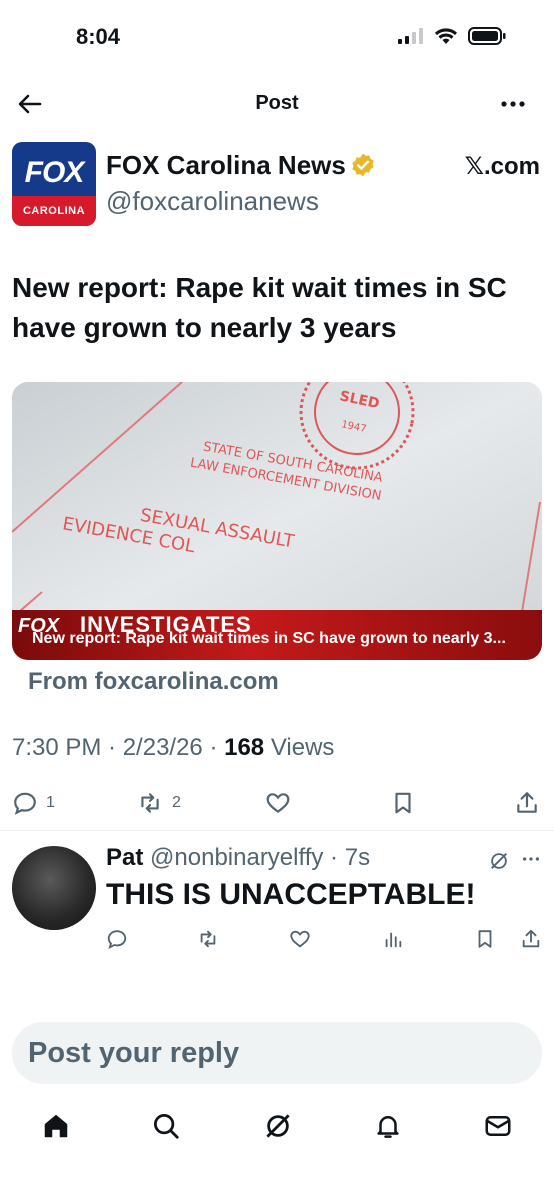 This screenshot has height=1200, width=554. I want to click on share-button, so click(527, 803).